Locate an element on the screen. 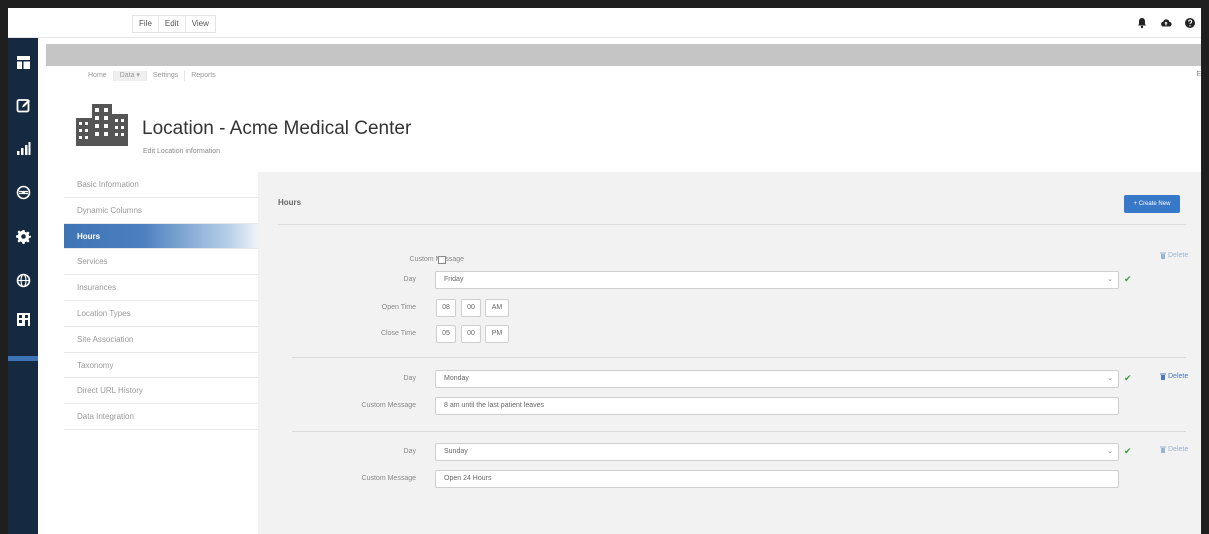  city-buildings-icon is located at coordinates (102, 124).